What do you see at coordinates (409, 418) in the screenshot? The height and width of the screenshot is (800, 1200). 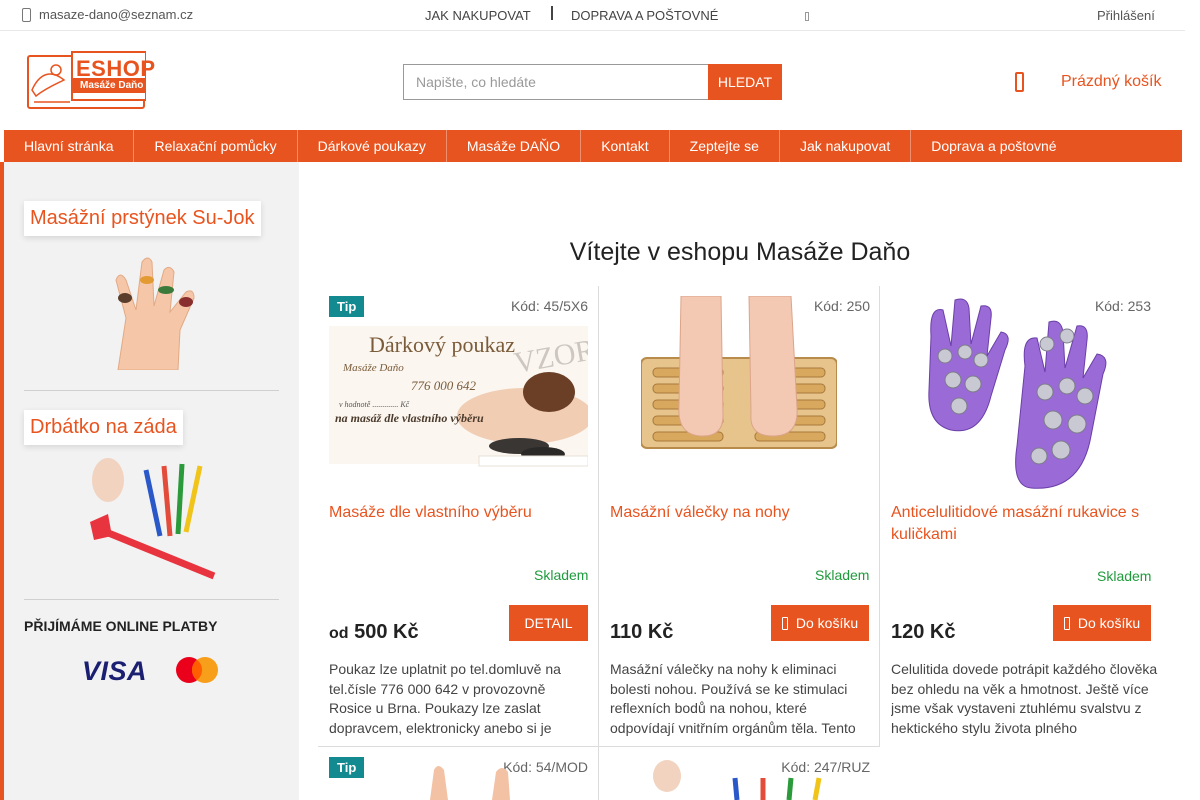 I see `voucher-description-line: na masáž dle vlastního výběru` at bounding box center [409, 418].